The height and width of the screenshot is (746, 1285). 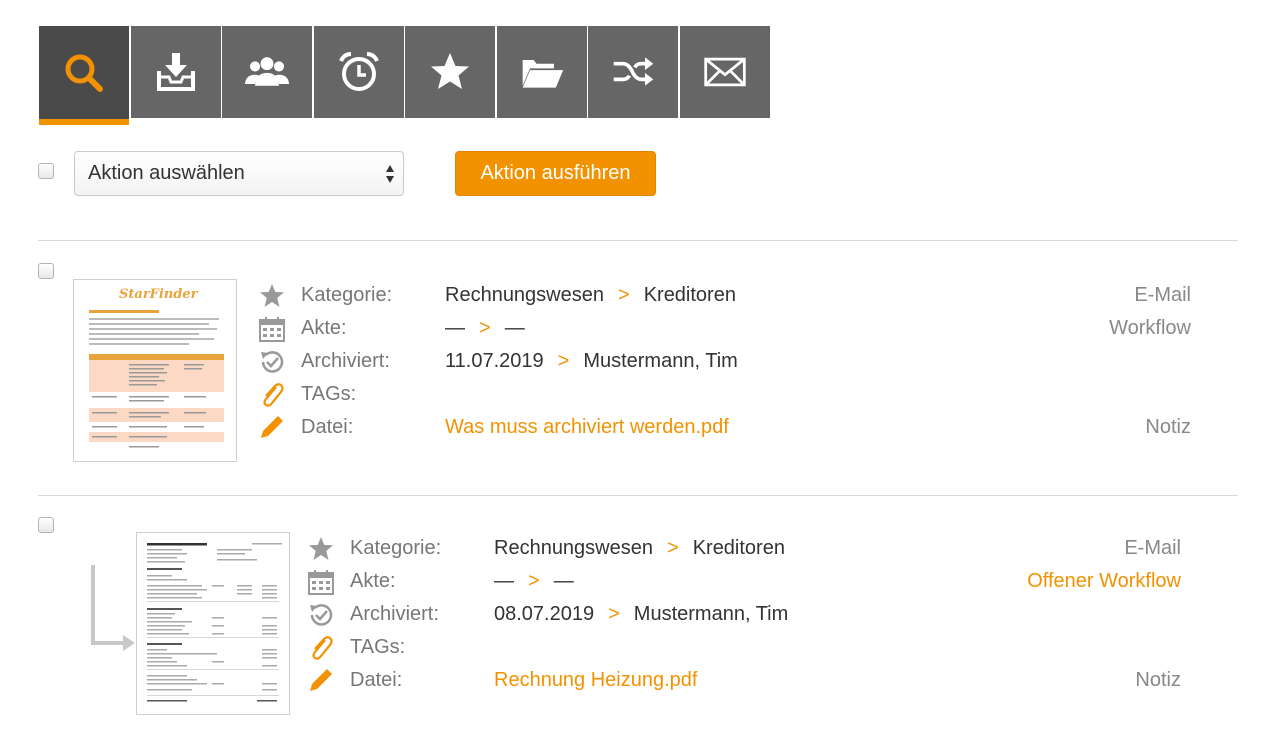 I want to click on filename-link: Was muss archiviert werden.pdf, so click(x=587, y=427).